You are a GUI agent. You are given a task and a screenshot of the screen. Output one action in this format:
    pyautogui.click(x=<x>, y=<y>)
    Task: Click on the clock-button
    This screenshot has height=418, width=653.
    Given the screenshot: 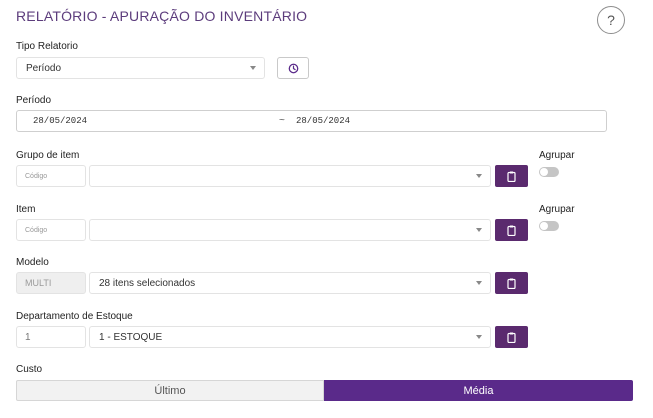 What is the action you would take?
    pyautogui.click(x=293, y=68)
    